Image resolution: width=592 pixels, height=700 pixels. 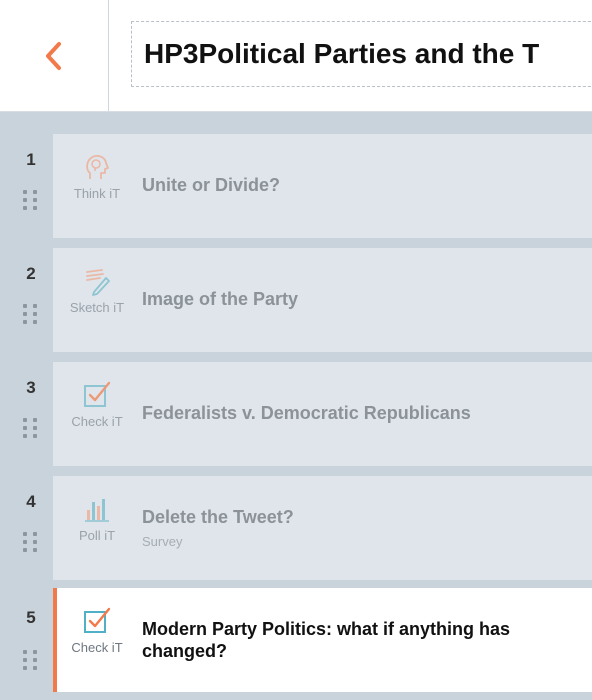 I want to click on activity-type: Poll iT, so click(x=97, y=518).